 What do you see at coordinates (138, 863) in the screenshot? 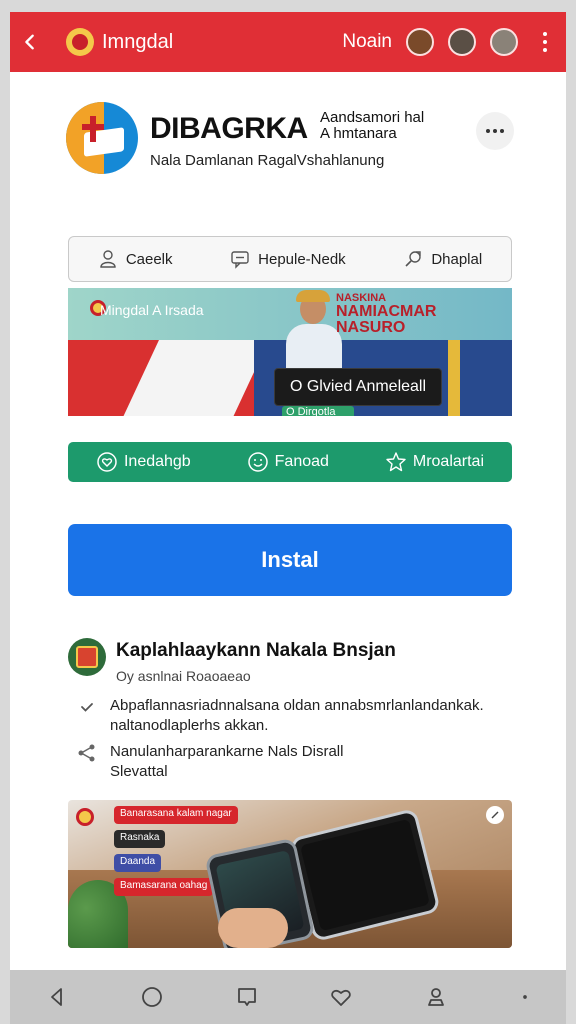
I see `preview-tag: Daanda` at bounding box center [138, 863].